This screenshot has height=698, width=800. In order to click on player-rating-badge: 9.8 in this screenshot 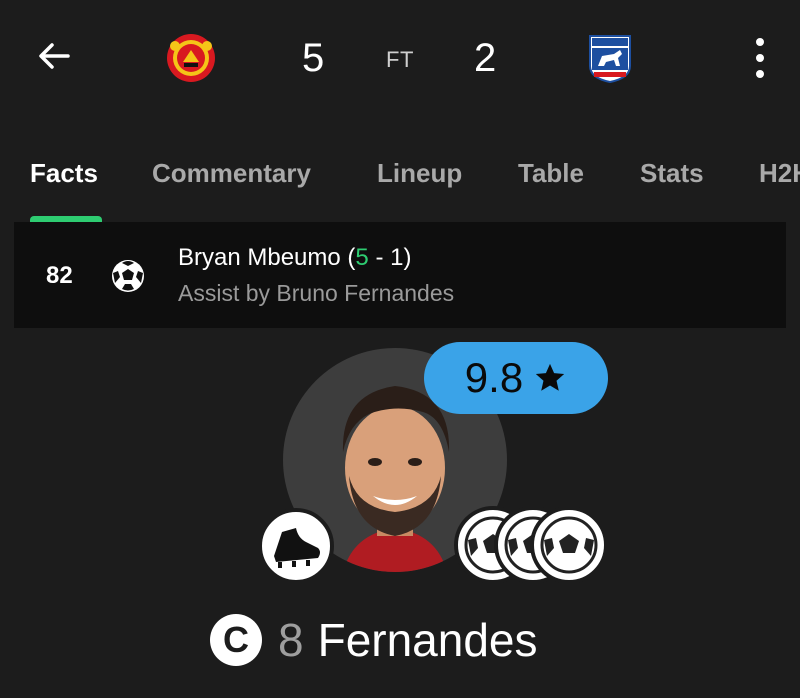, I will do `click(516, 378)`.